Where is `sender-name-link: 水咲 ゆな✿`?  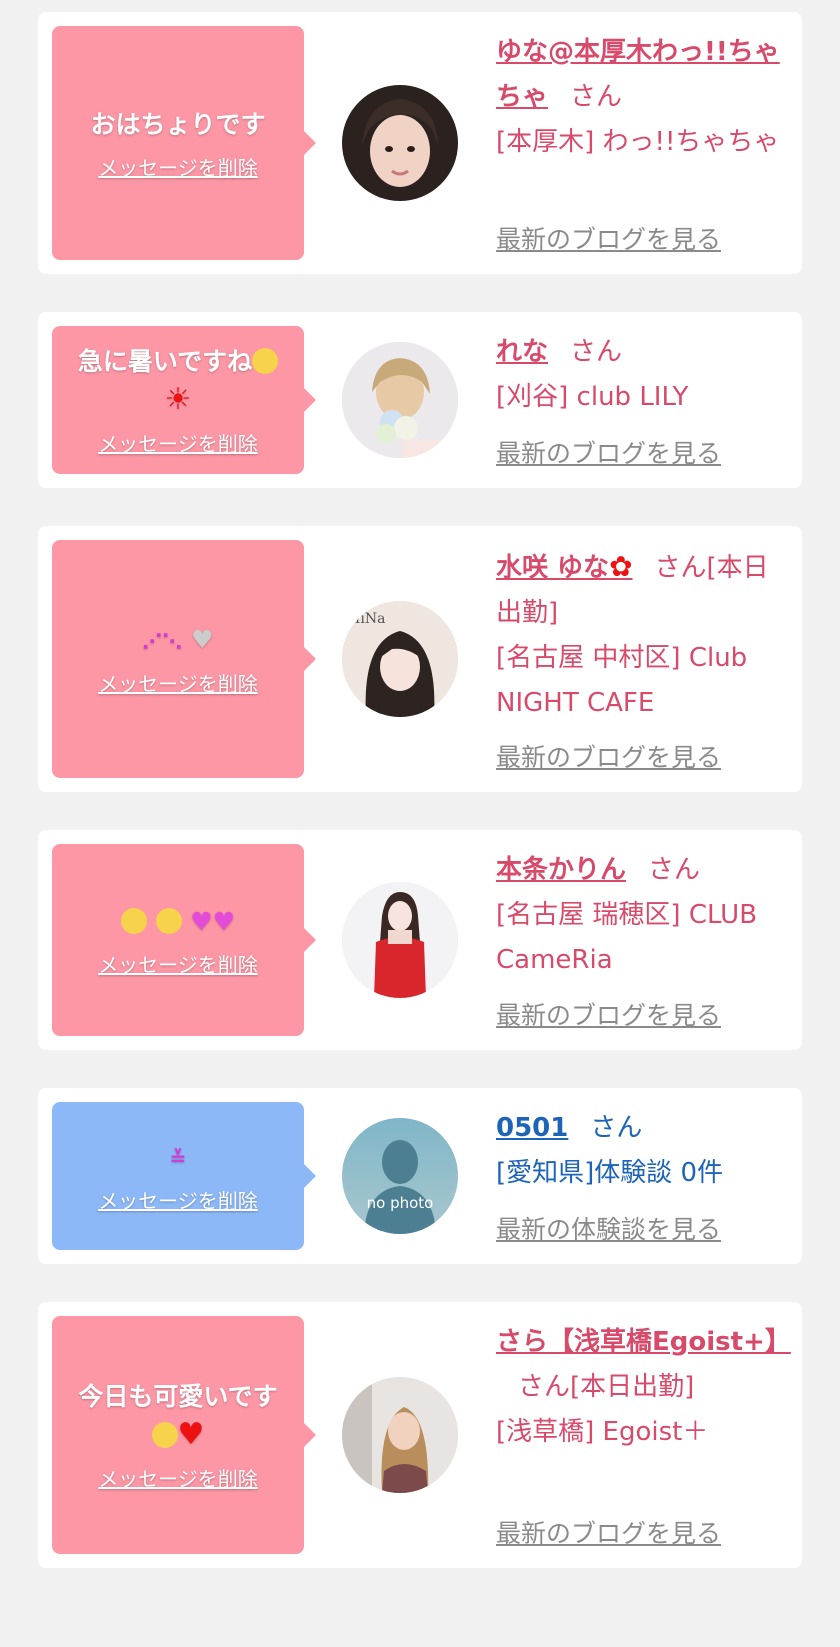 sender-name-link: 水咲 ゆな✿ is located at coordinates (564, 566).